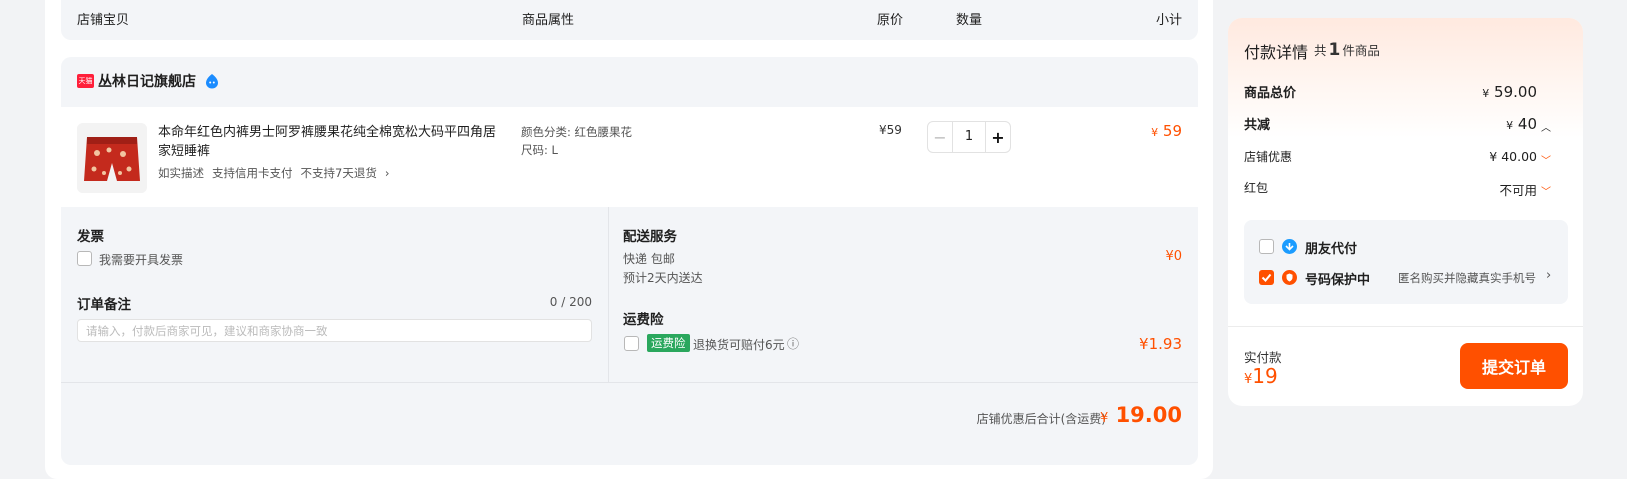 This screenshot has width=1627, height=479. I want to click on friend-pay-label: 朋友代付, so click(1331, 247).